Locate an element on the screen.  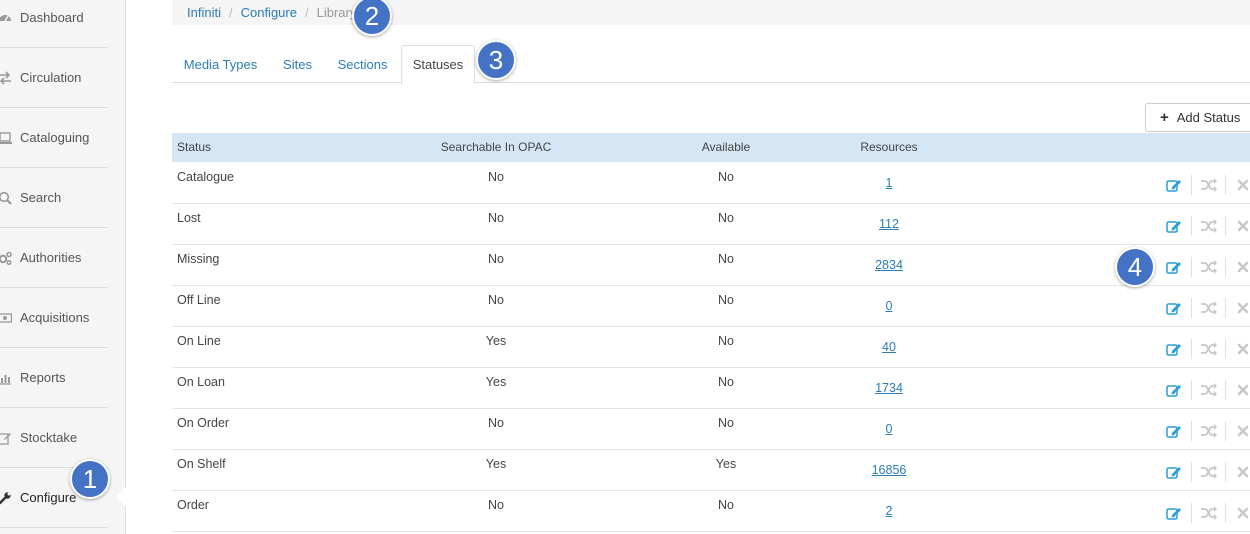
sidebar-item-circulation: Circulation is located at coordinates (54, 78).